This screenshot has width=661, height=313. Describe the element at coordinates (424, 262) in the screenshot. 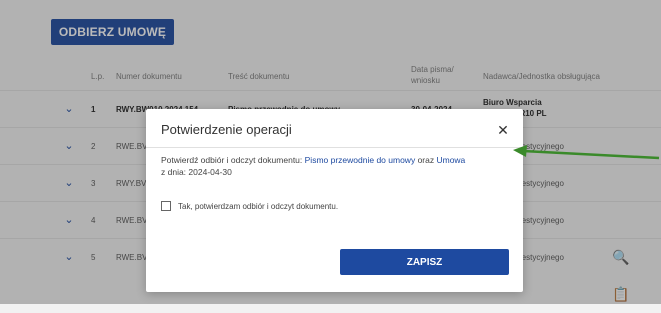

I see `save-button: ZAPISZ` at that location.